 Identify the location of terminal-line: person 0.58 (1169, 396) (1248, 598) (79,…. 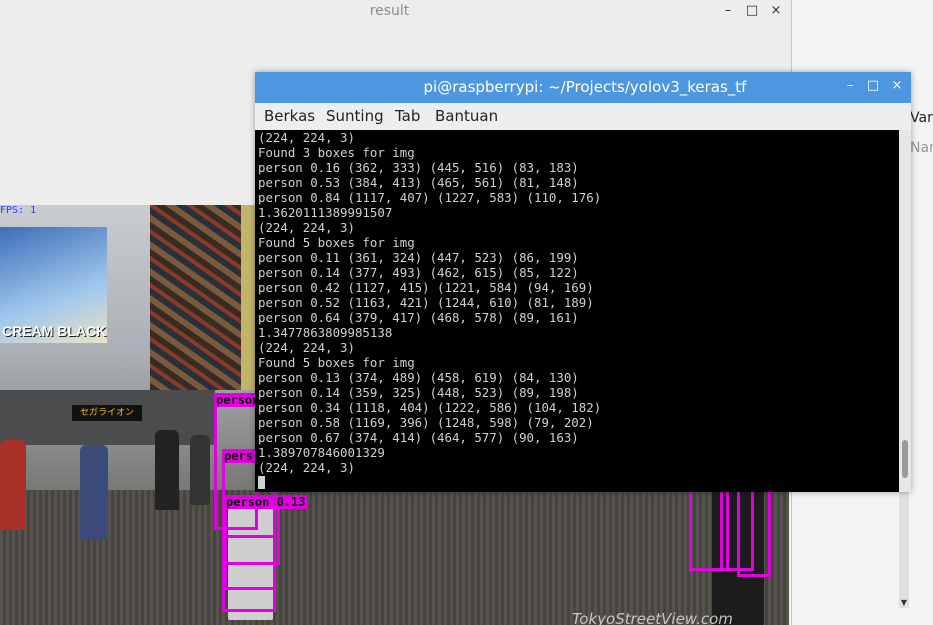
(426, 422).